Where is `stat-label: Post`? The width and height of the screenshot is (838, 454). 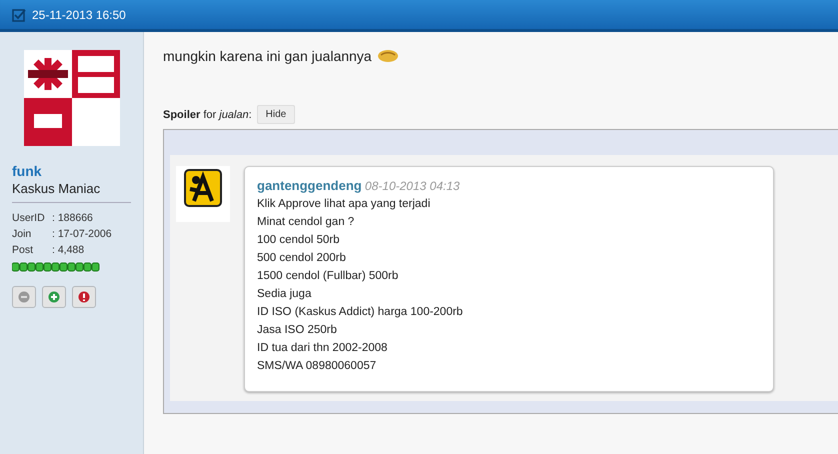 stat-label: Post is located at coordinates (23, 250).